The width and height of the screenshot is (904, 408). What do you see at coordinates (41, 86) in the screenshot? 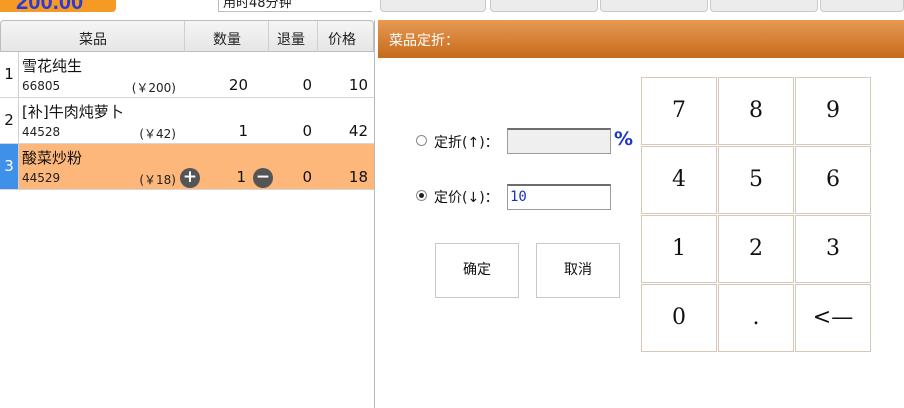
I see `dish-code: 66805` at bounding box center [41, 86].